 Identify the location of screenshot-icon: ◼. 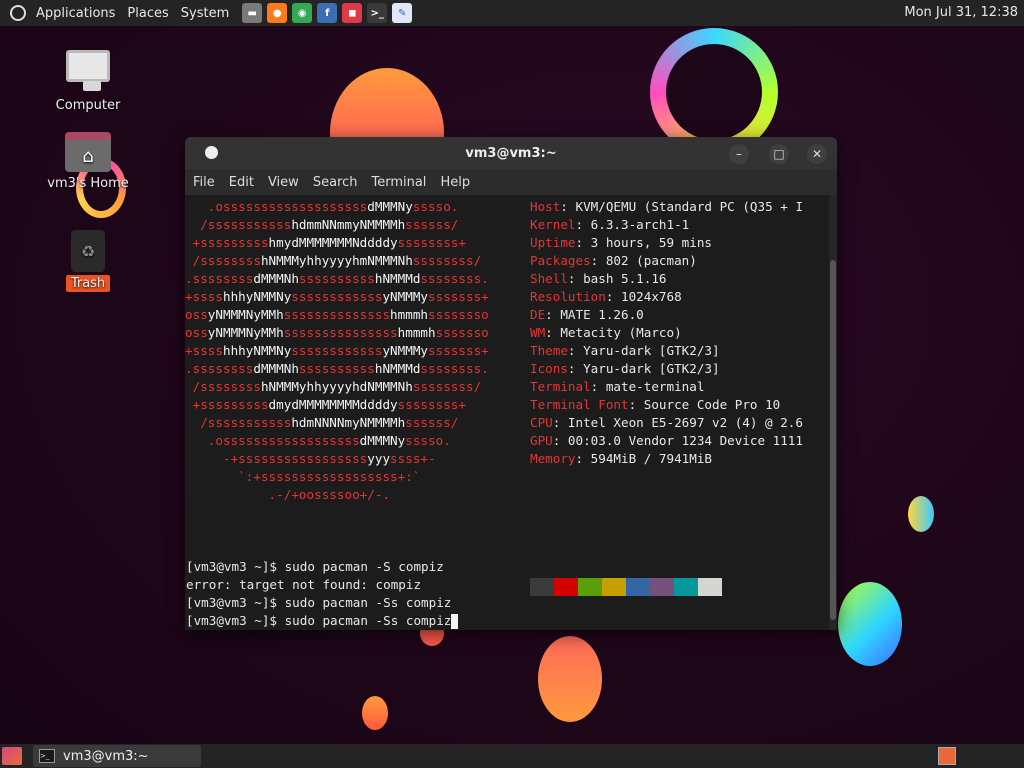
(352, 13).